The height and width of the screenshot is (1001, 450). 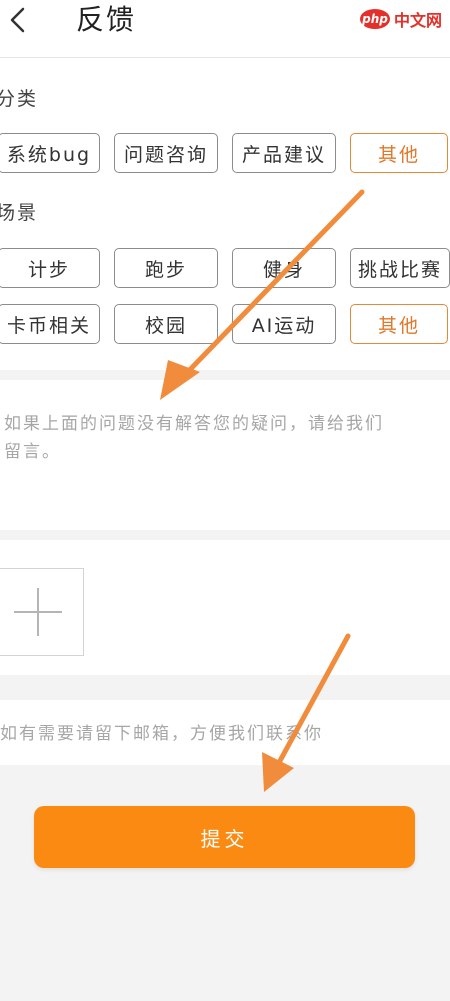 I want to click on category-chip-other: 其他, so click(x=399, y=153).